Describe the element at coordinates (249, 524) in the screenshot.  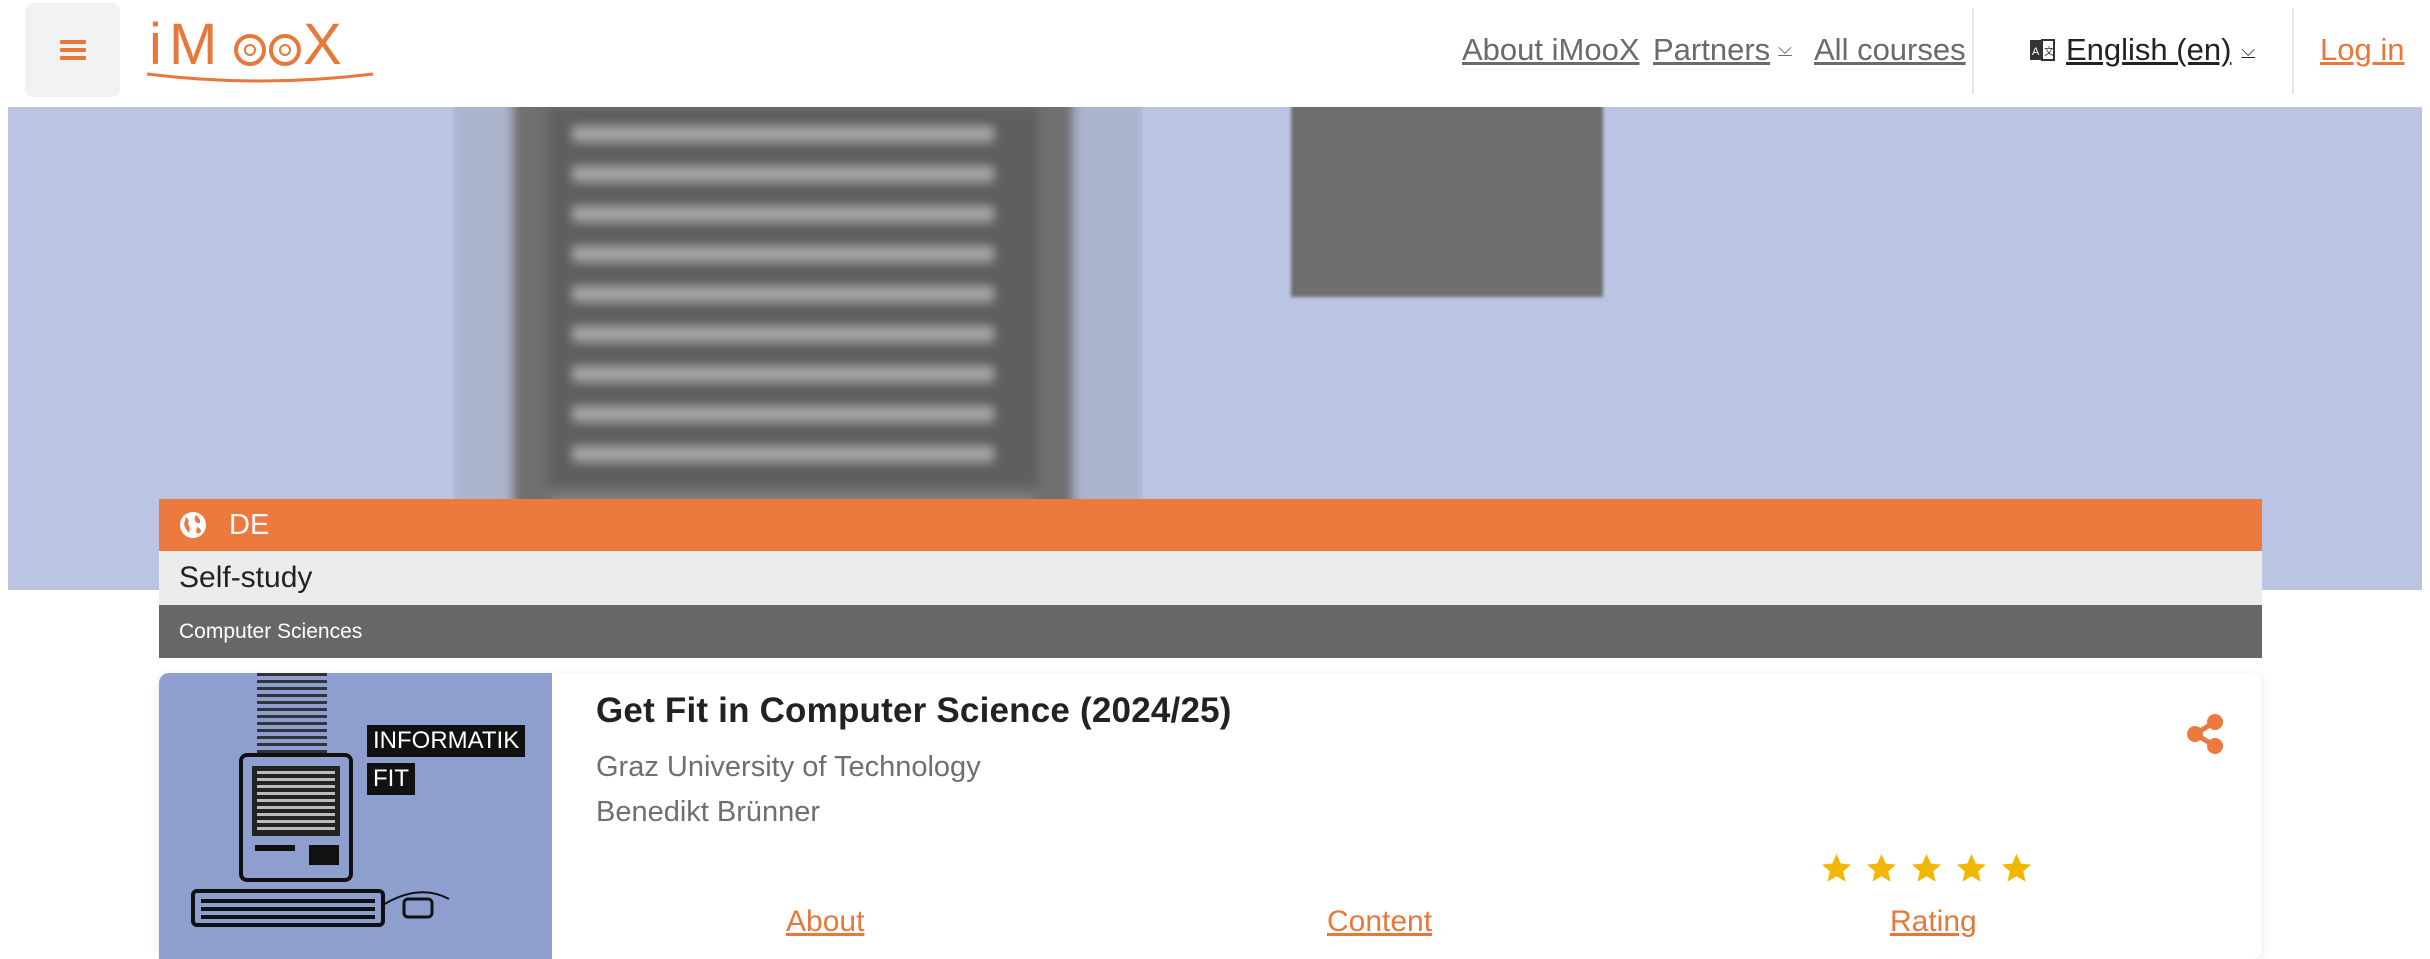
I see `course-language: DE` at that location.